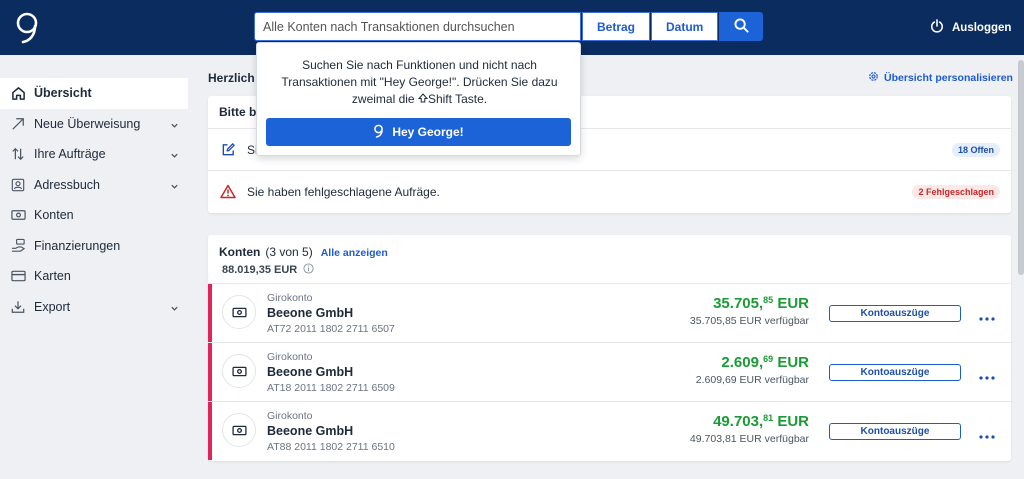 This screenshot has width=1024, height=479. Describe the element at coordinates (937, 27) in the screenshot. I see `power-icon` at that location.